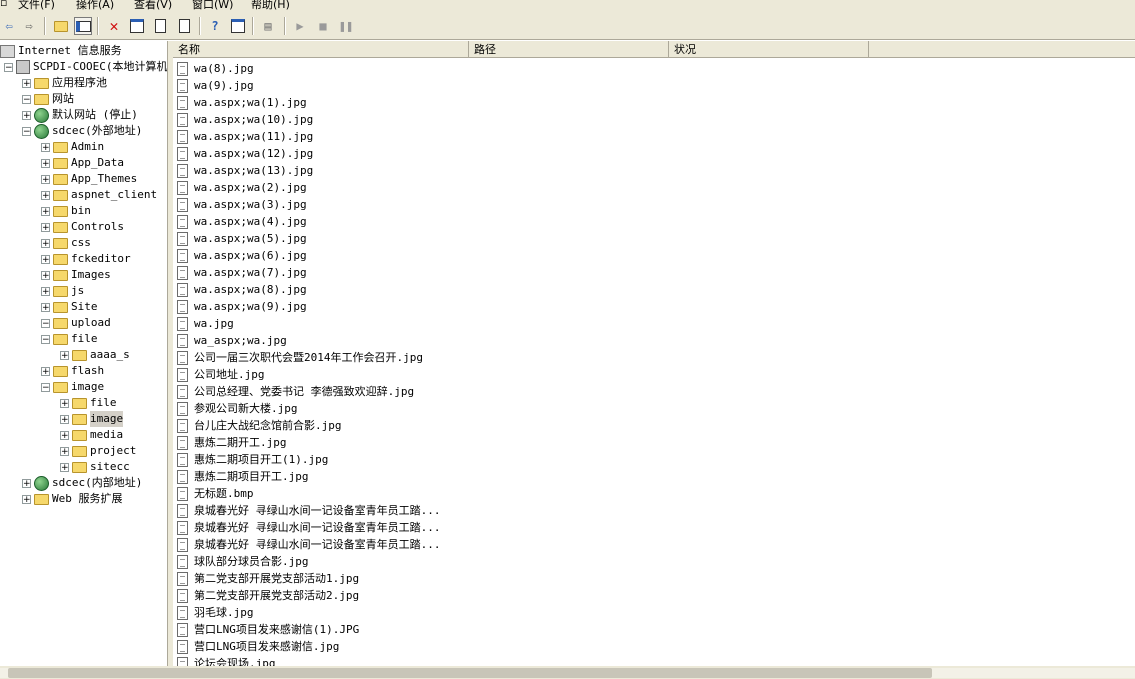 The width and height of the screenshot is (1135, 679). What do you see at coordinates (69, 339) in the screenshot?
I see `tree-node: − file` at bounding box center [69, 339].